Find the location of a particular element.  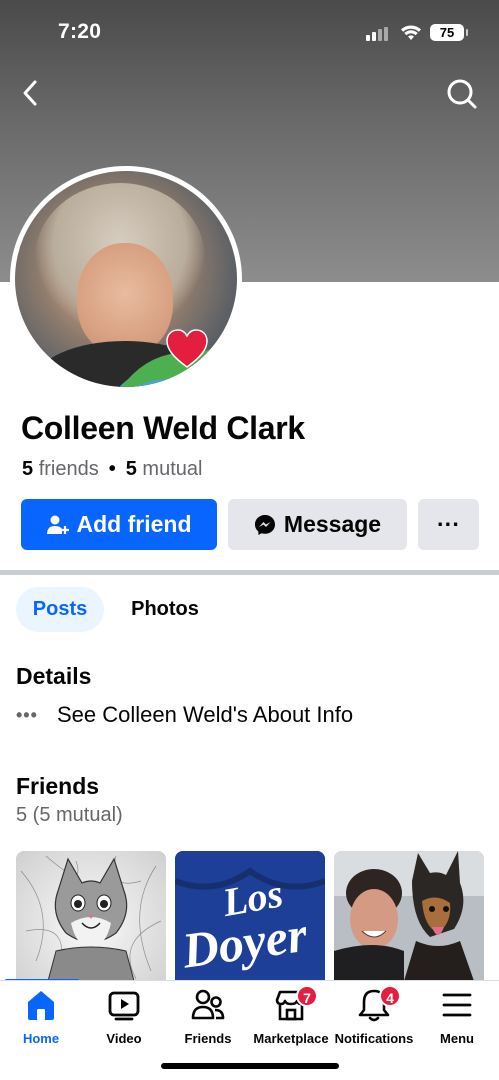

search-icon is located at coordinates (462, 94).